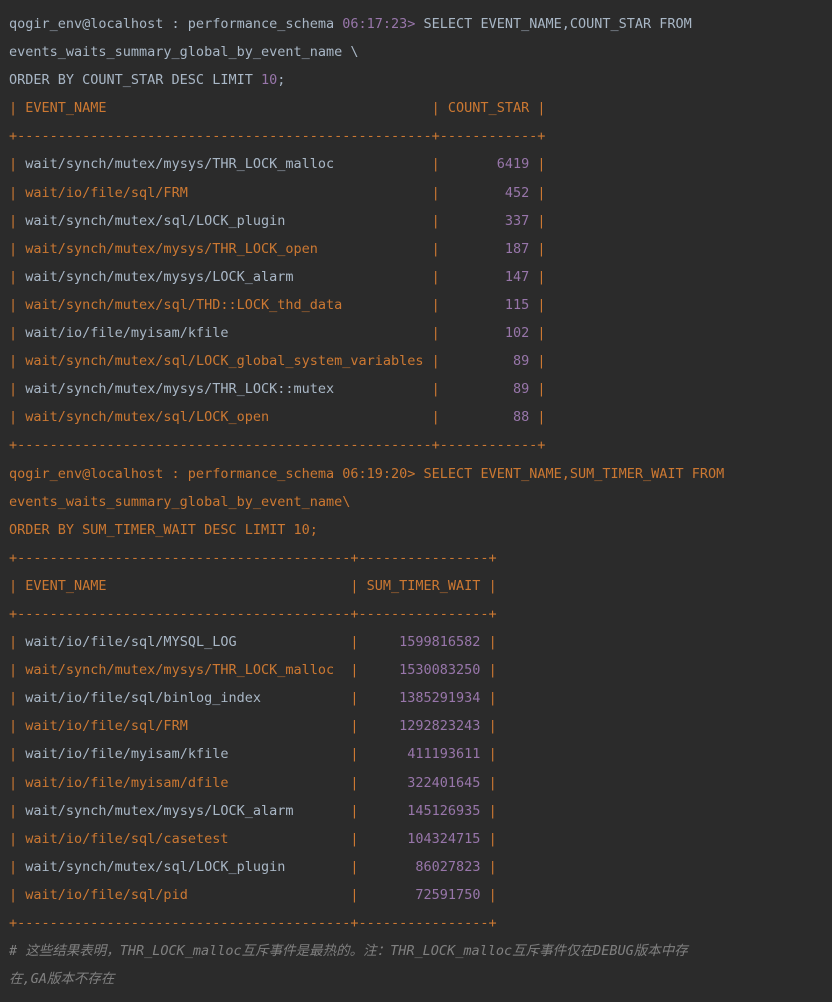 Image resolution: width=832 pixels, height=1002 pixels. What do you see at coordinates (379, 473) in the screenshot?
I see `query2-time: 06:19:20>` at bounding box center [379, 473].